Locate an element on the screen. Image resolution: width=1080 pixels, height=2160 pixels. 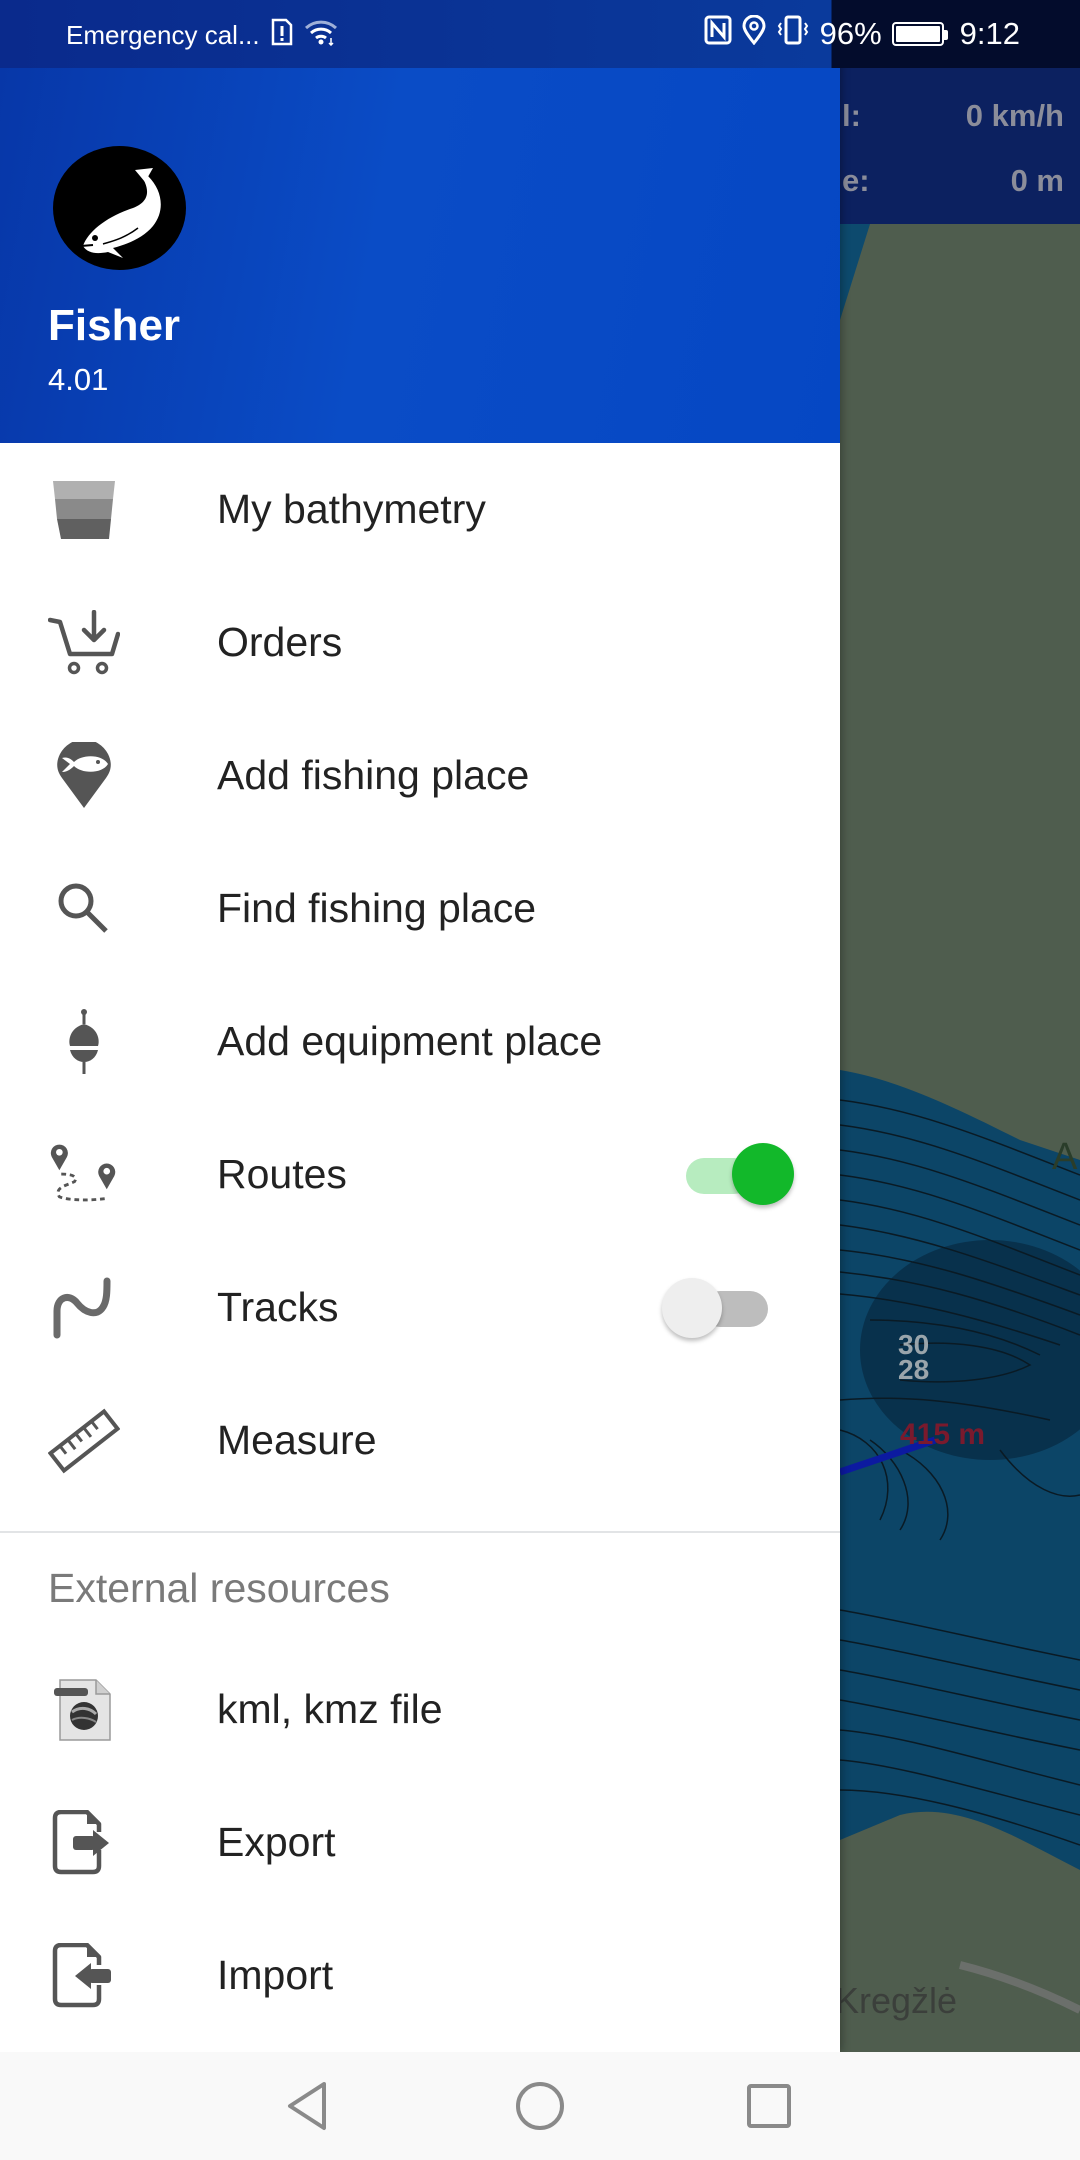
drawer-header: Fisher 4.01 is located at coordinates (420, 255).